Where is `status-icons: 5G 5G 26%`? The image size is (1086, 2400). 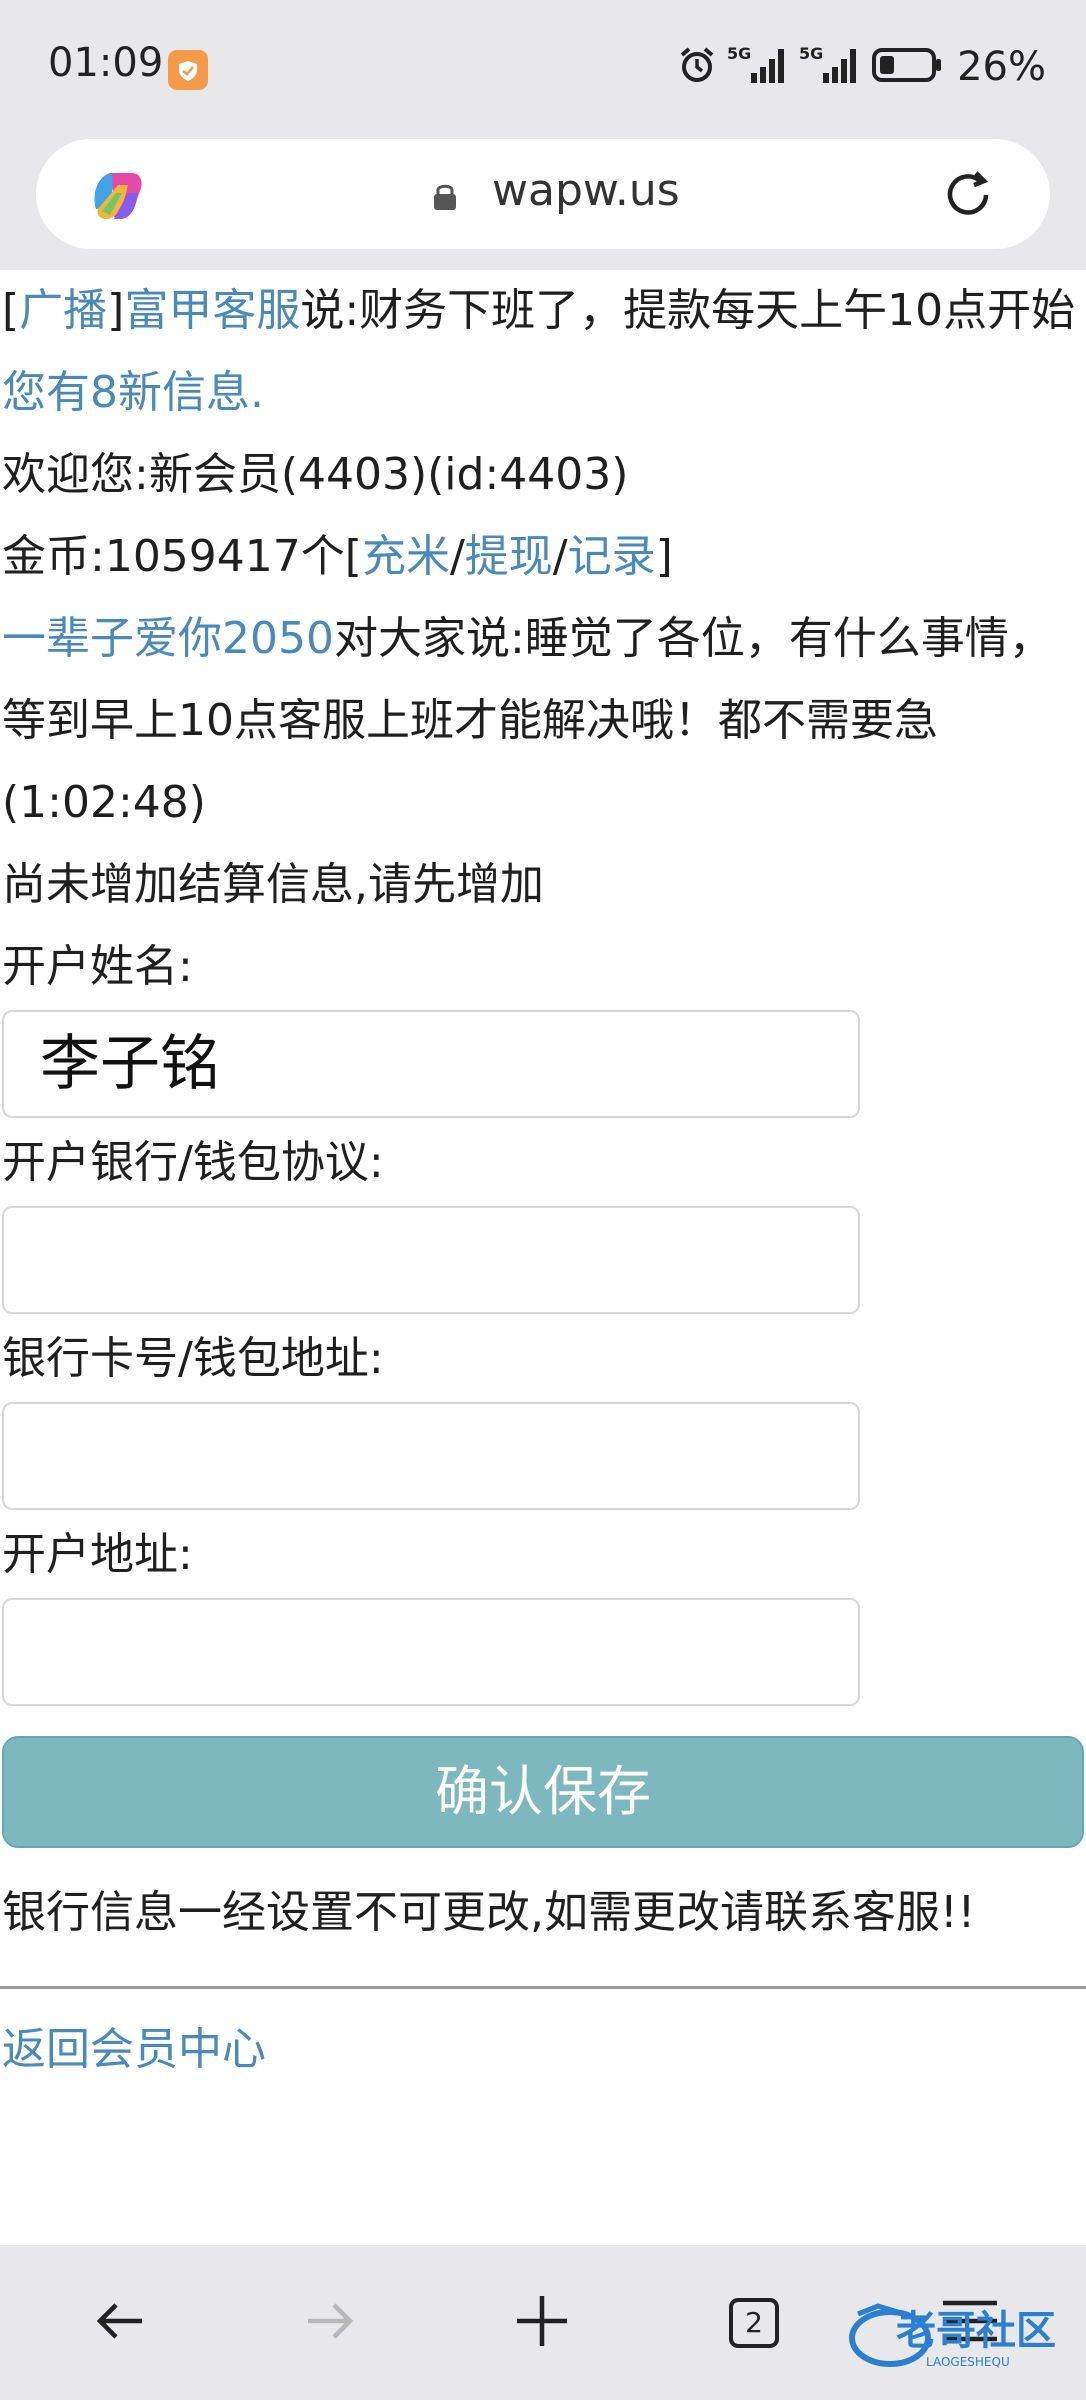 status-icons: 5G 5G 26% is located at coordinates (861, 67).